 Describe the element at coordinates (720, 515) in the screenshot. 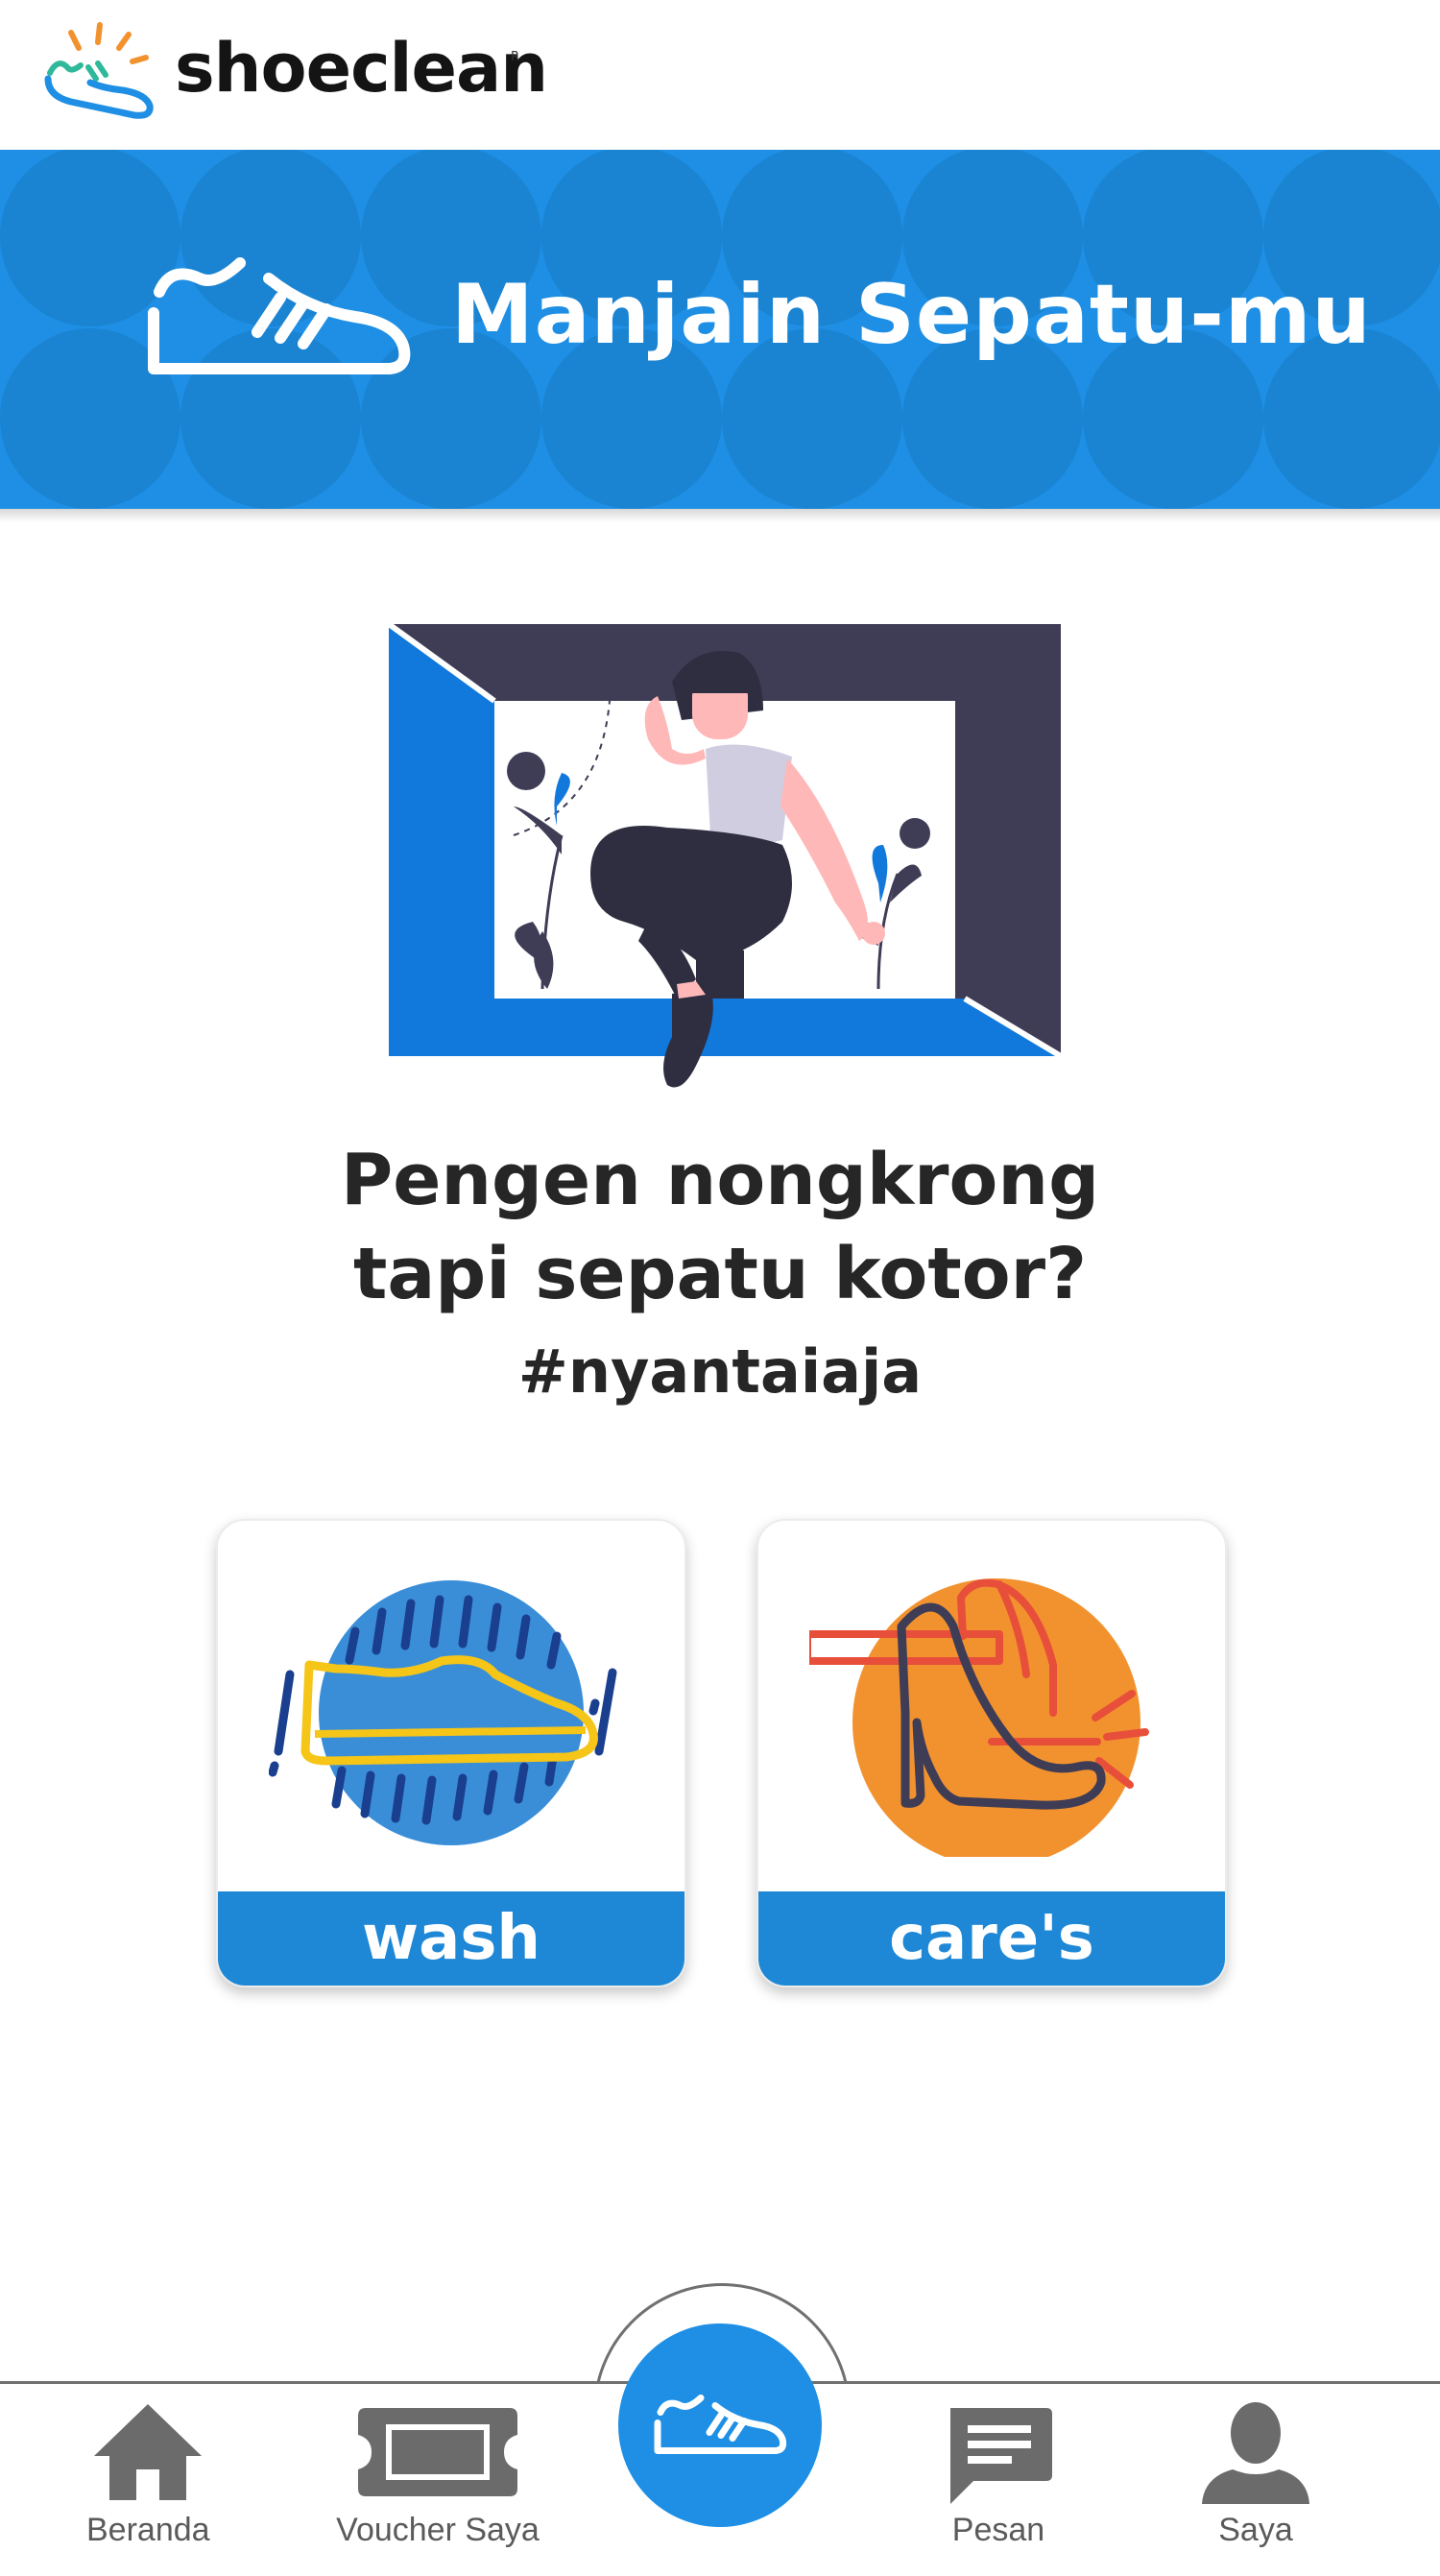

I see `banner-shadow` at that location.